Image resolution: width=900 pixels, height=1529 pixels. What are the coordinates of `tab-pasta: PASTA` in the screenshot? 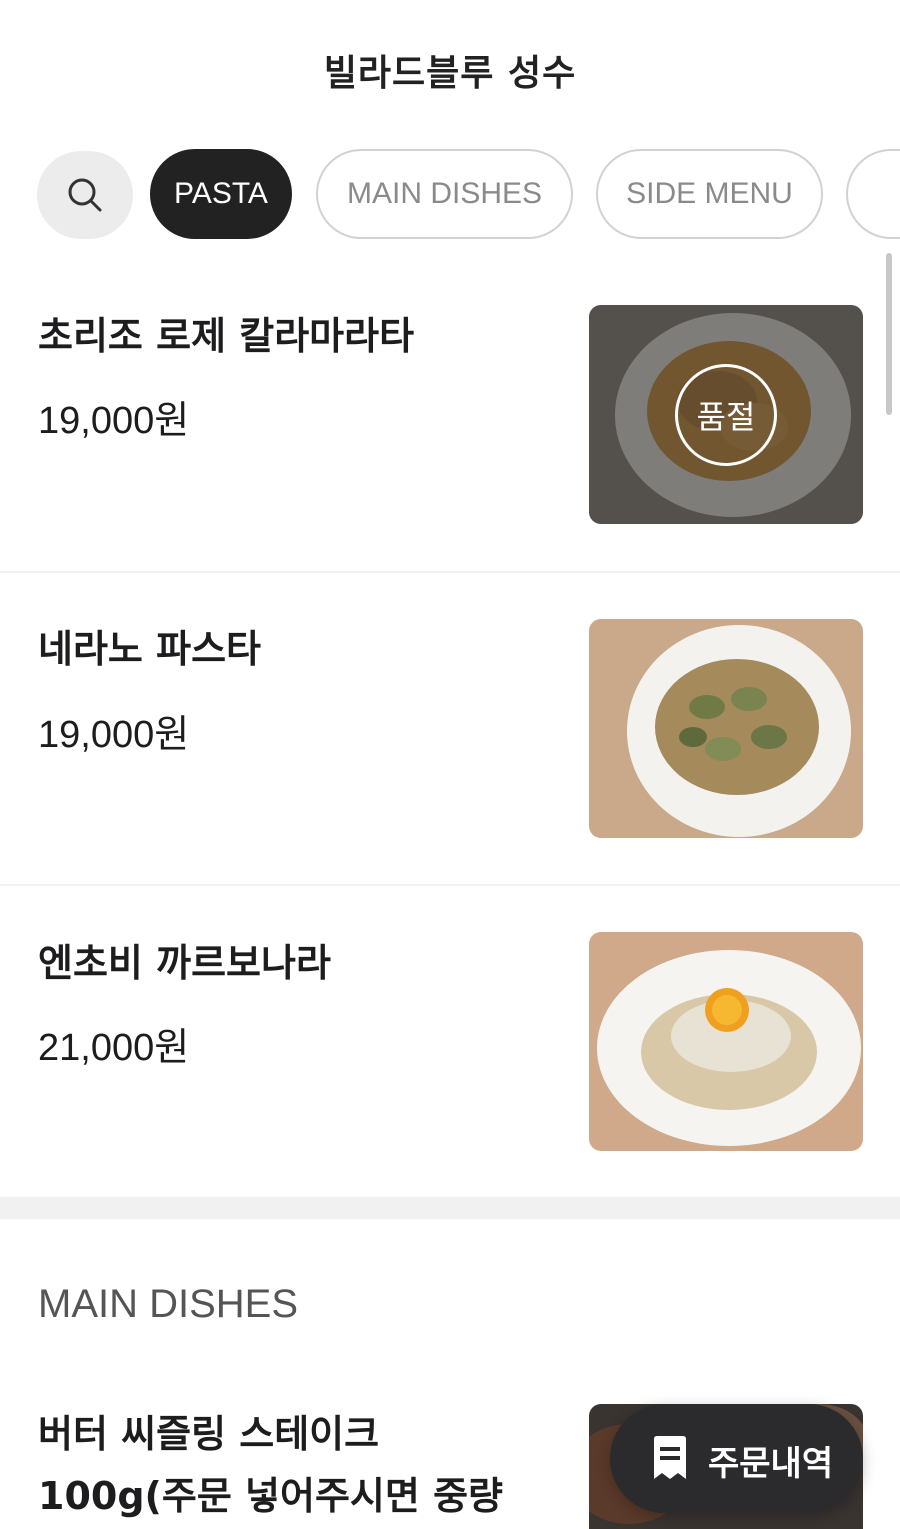 It's located at (221, 194).